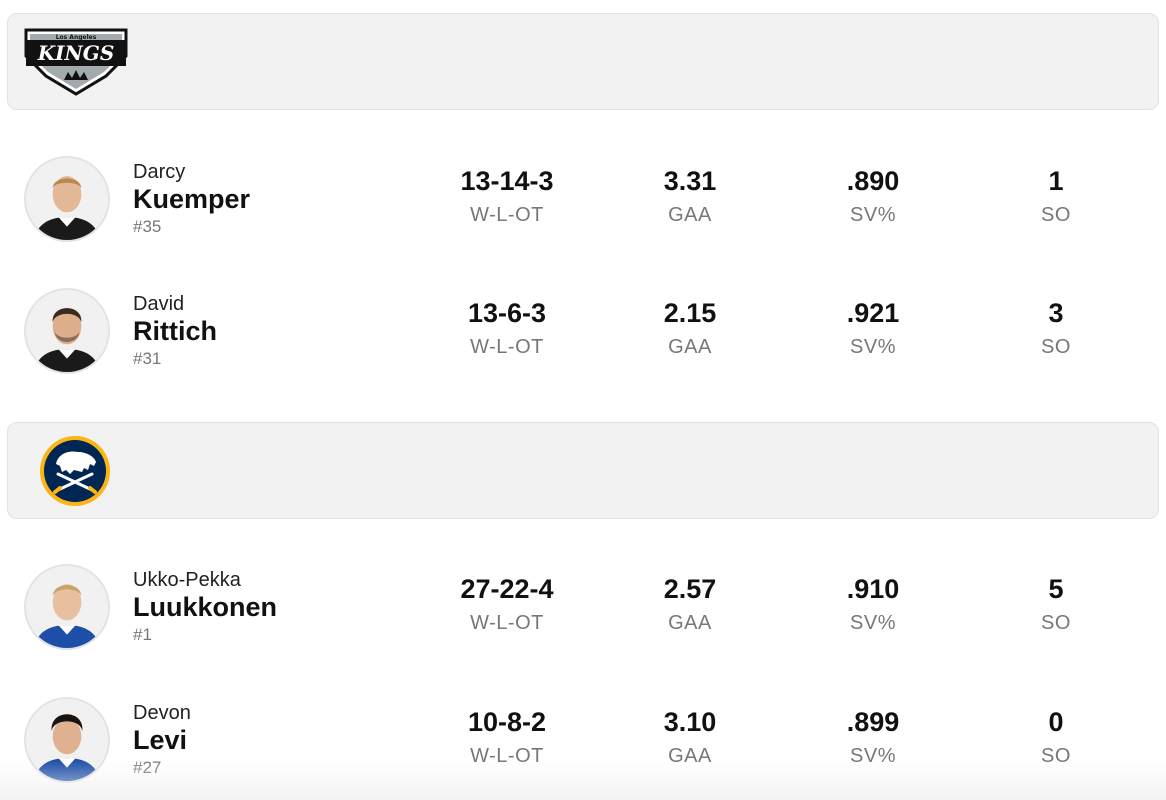  Describe the element at coordinates (873, 181) in the screenshot. I see `stat-save-pct-value: .890` at that location.